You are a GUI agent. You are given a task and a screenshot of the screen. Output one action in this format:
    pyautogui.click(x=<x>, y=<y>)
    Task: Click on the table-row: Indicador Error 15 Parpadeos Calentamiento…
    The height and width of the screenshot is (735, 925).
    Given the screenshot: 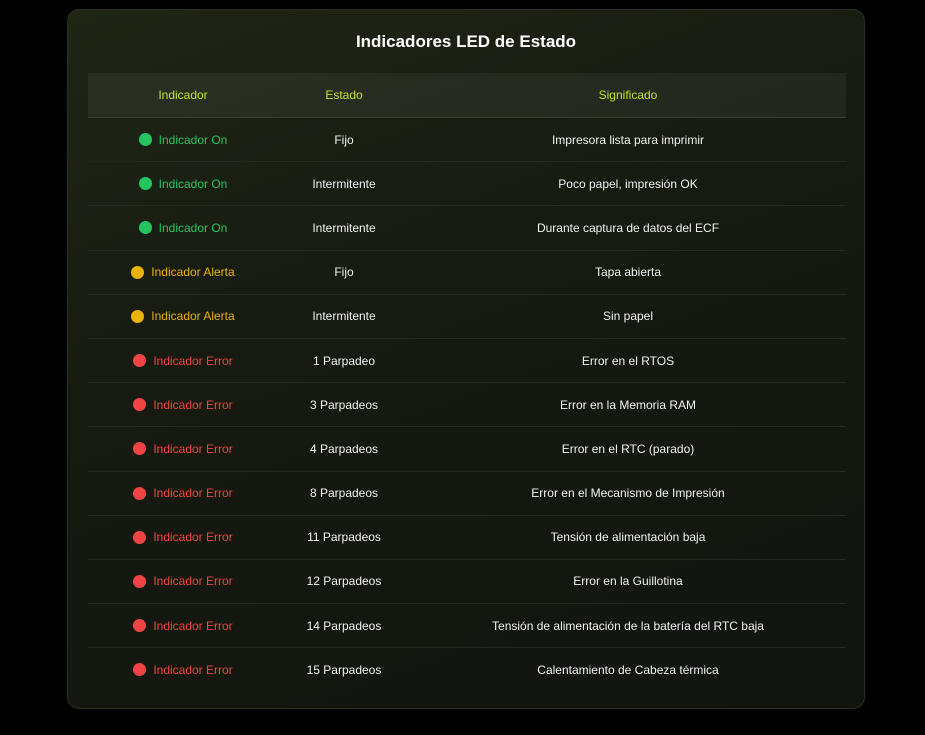 What is the action you would take?
    pyautogui.click(x=467, y=669)
    